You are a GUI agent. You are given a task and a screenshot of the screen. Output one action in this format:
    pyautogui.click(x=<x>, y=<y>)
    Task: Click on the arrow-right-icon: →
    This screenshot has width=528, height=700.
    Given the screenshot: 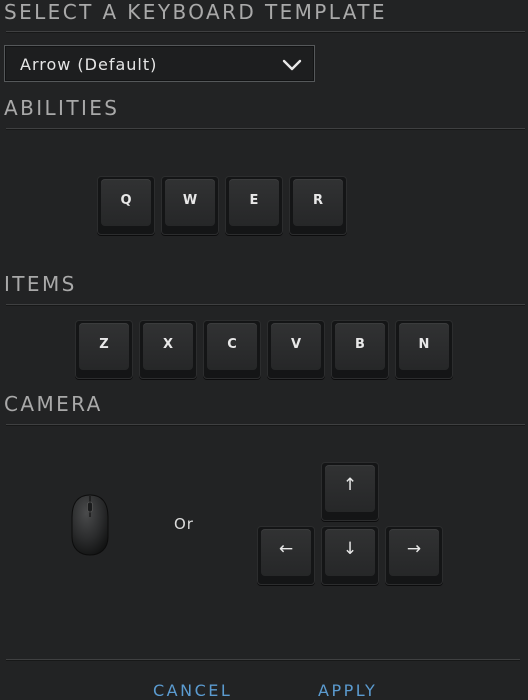 What is the action you would take?
    pyautogui.click(x=414, y=549)
    